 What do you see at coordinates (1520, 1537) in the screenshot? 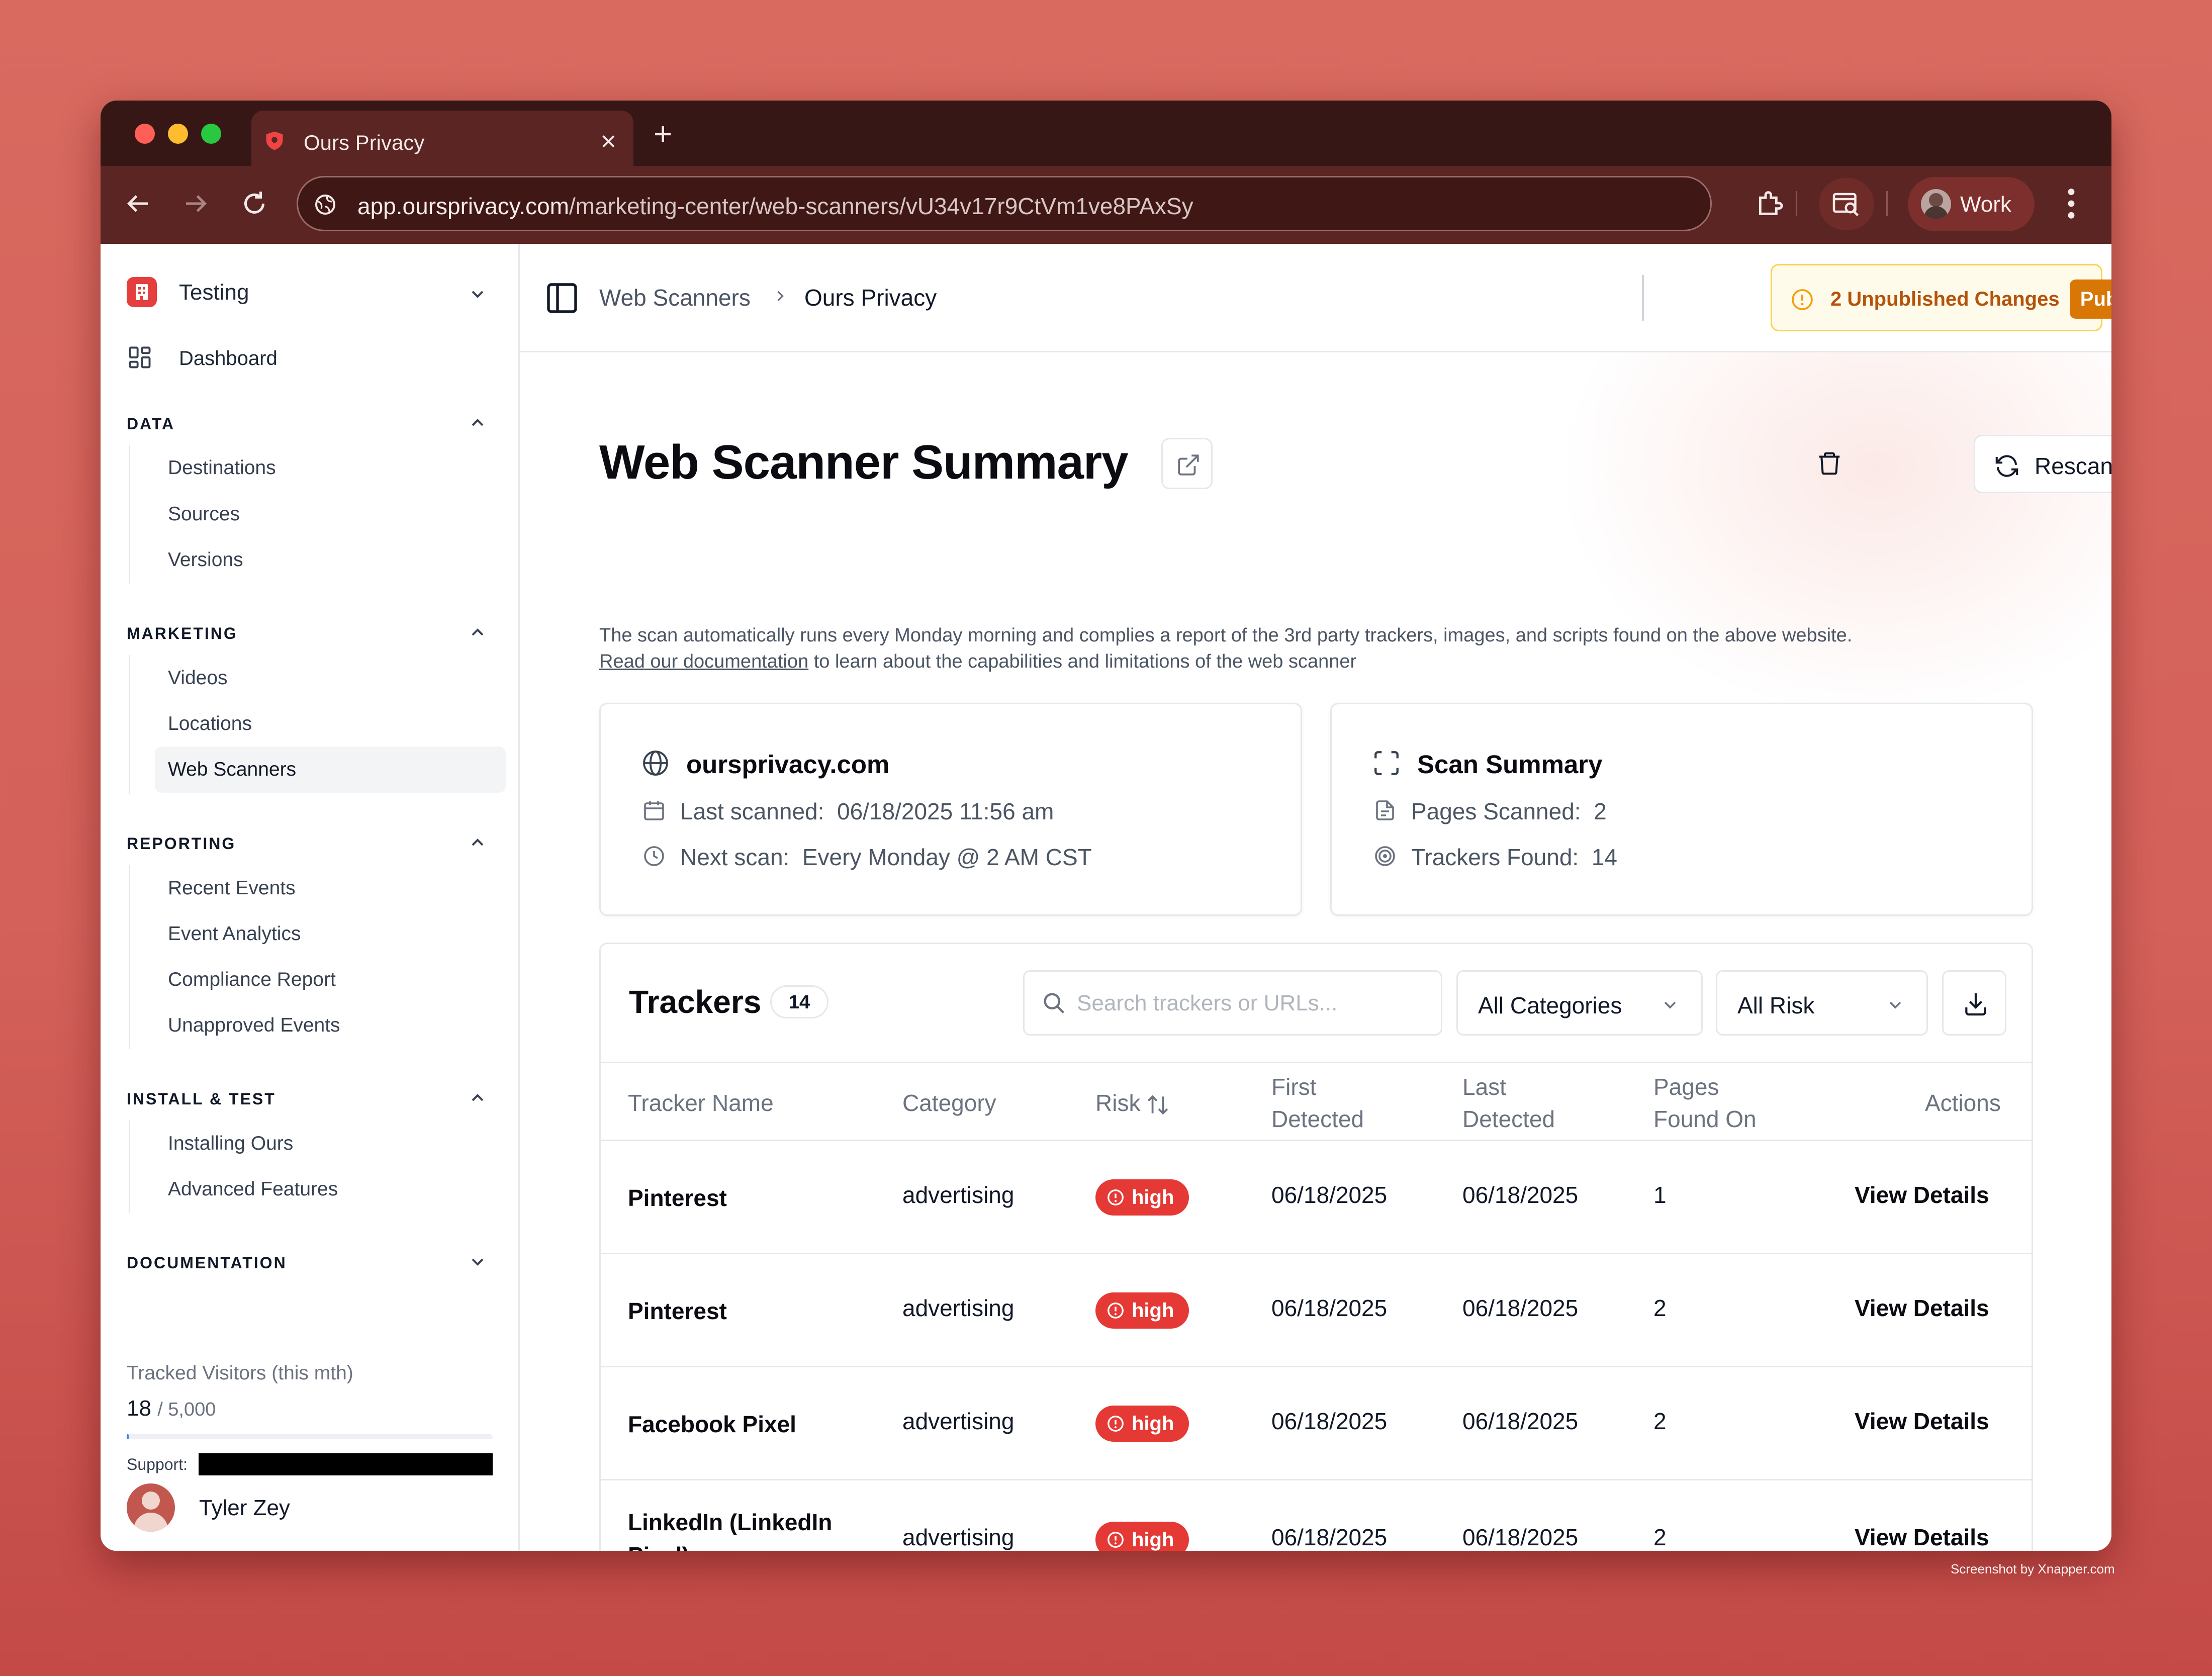
I see `last-detected: 06/18/2025` at bounding box center [1520, 1537].